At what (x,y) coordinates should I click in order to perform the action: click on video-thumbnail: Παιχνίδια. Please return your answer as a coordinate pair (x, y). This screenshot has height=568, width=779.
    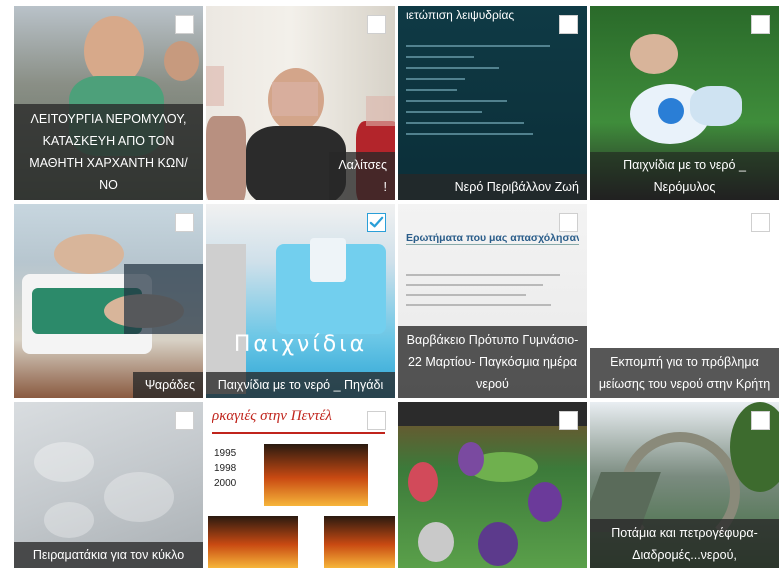
    Looking at the image, I should click on (300, 301).